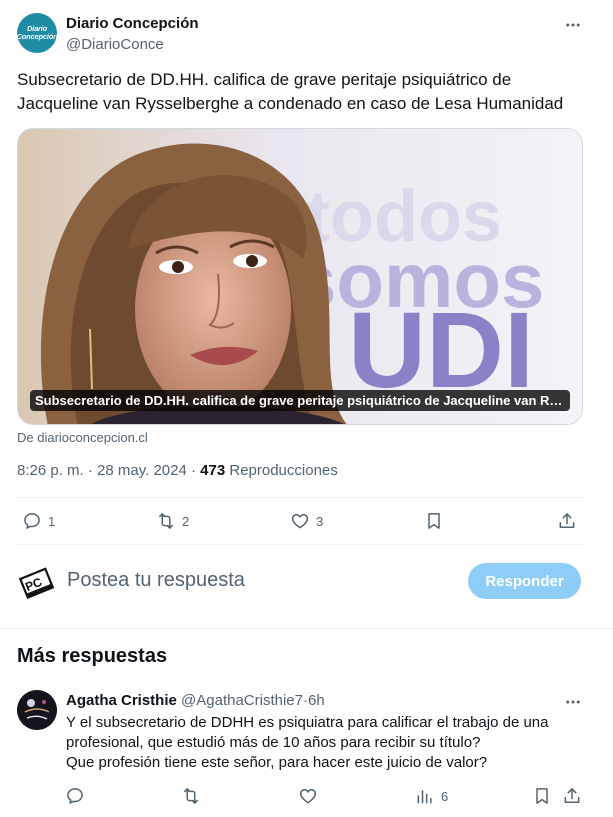 This screenshot has height=817, width=613. What do you see at coordinates (102, 470) in the screenshot?
I see `timestamp: 8:26 p. m. · 28 may. 2024` at bounding box center [102, 470].